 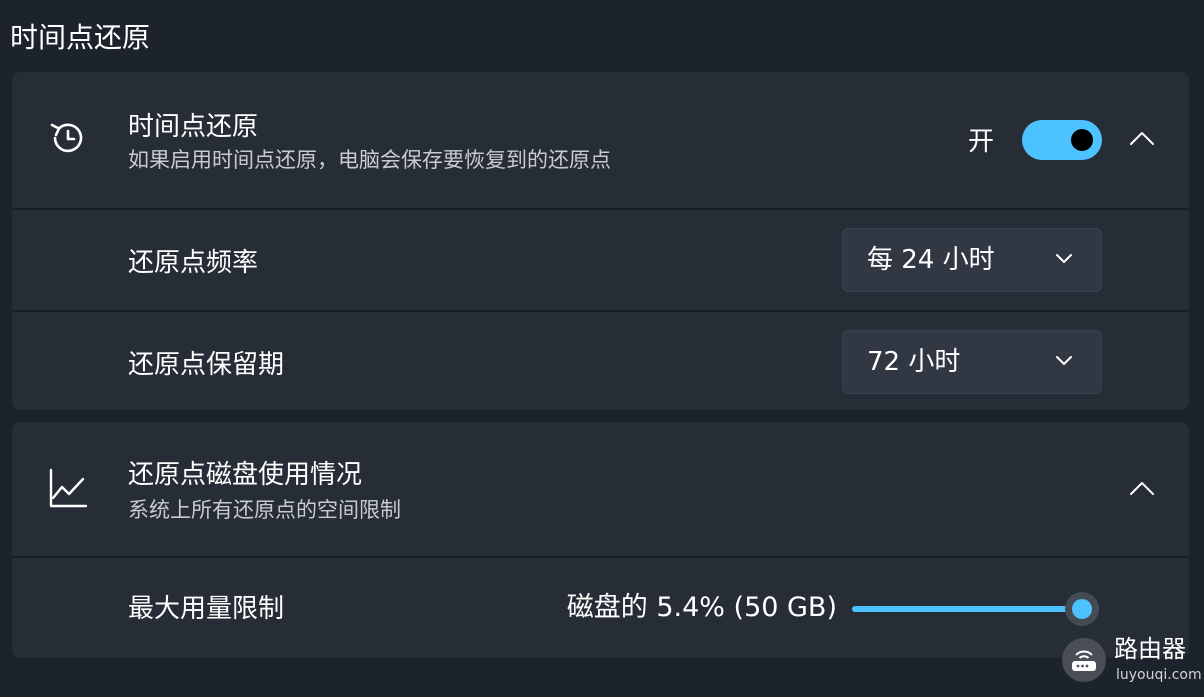 I want to click on slider-thumb, so click(x=1082, y=609).